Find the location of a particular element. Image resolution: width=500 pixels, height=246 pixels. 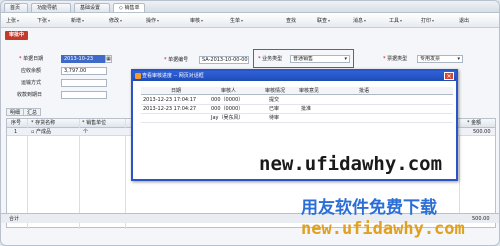

close-icon: ✕ is located at coordinates (449, 76).